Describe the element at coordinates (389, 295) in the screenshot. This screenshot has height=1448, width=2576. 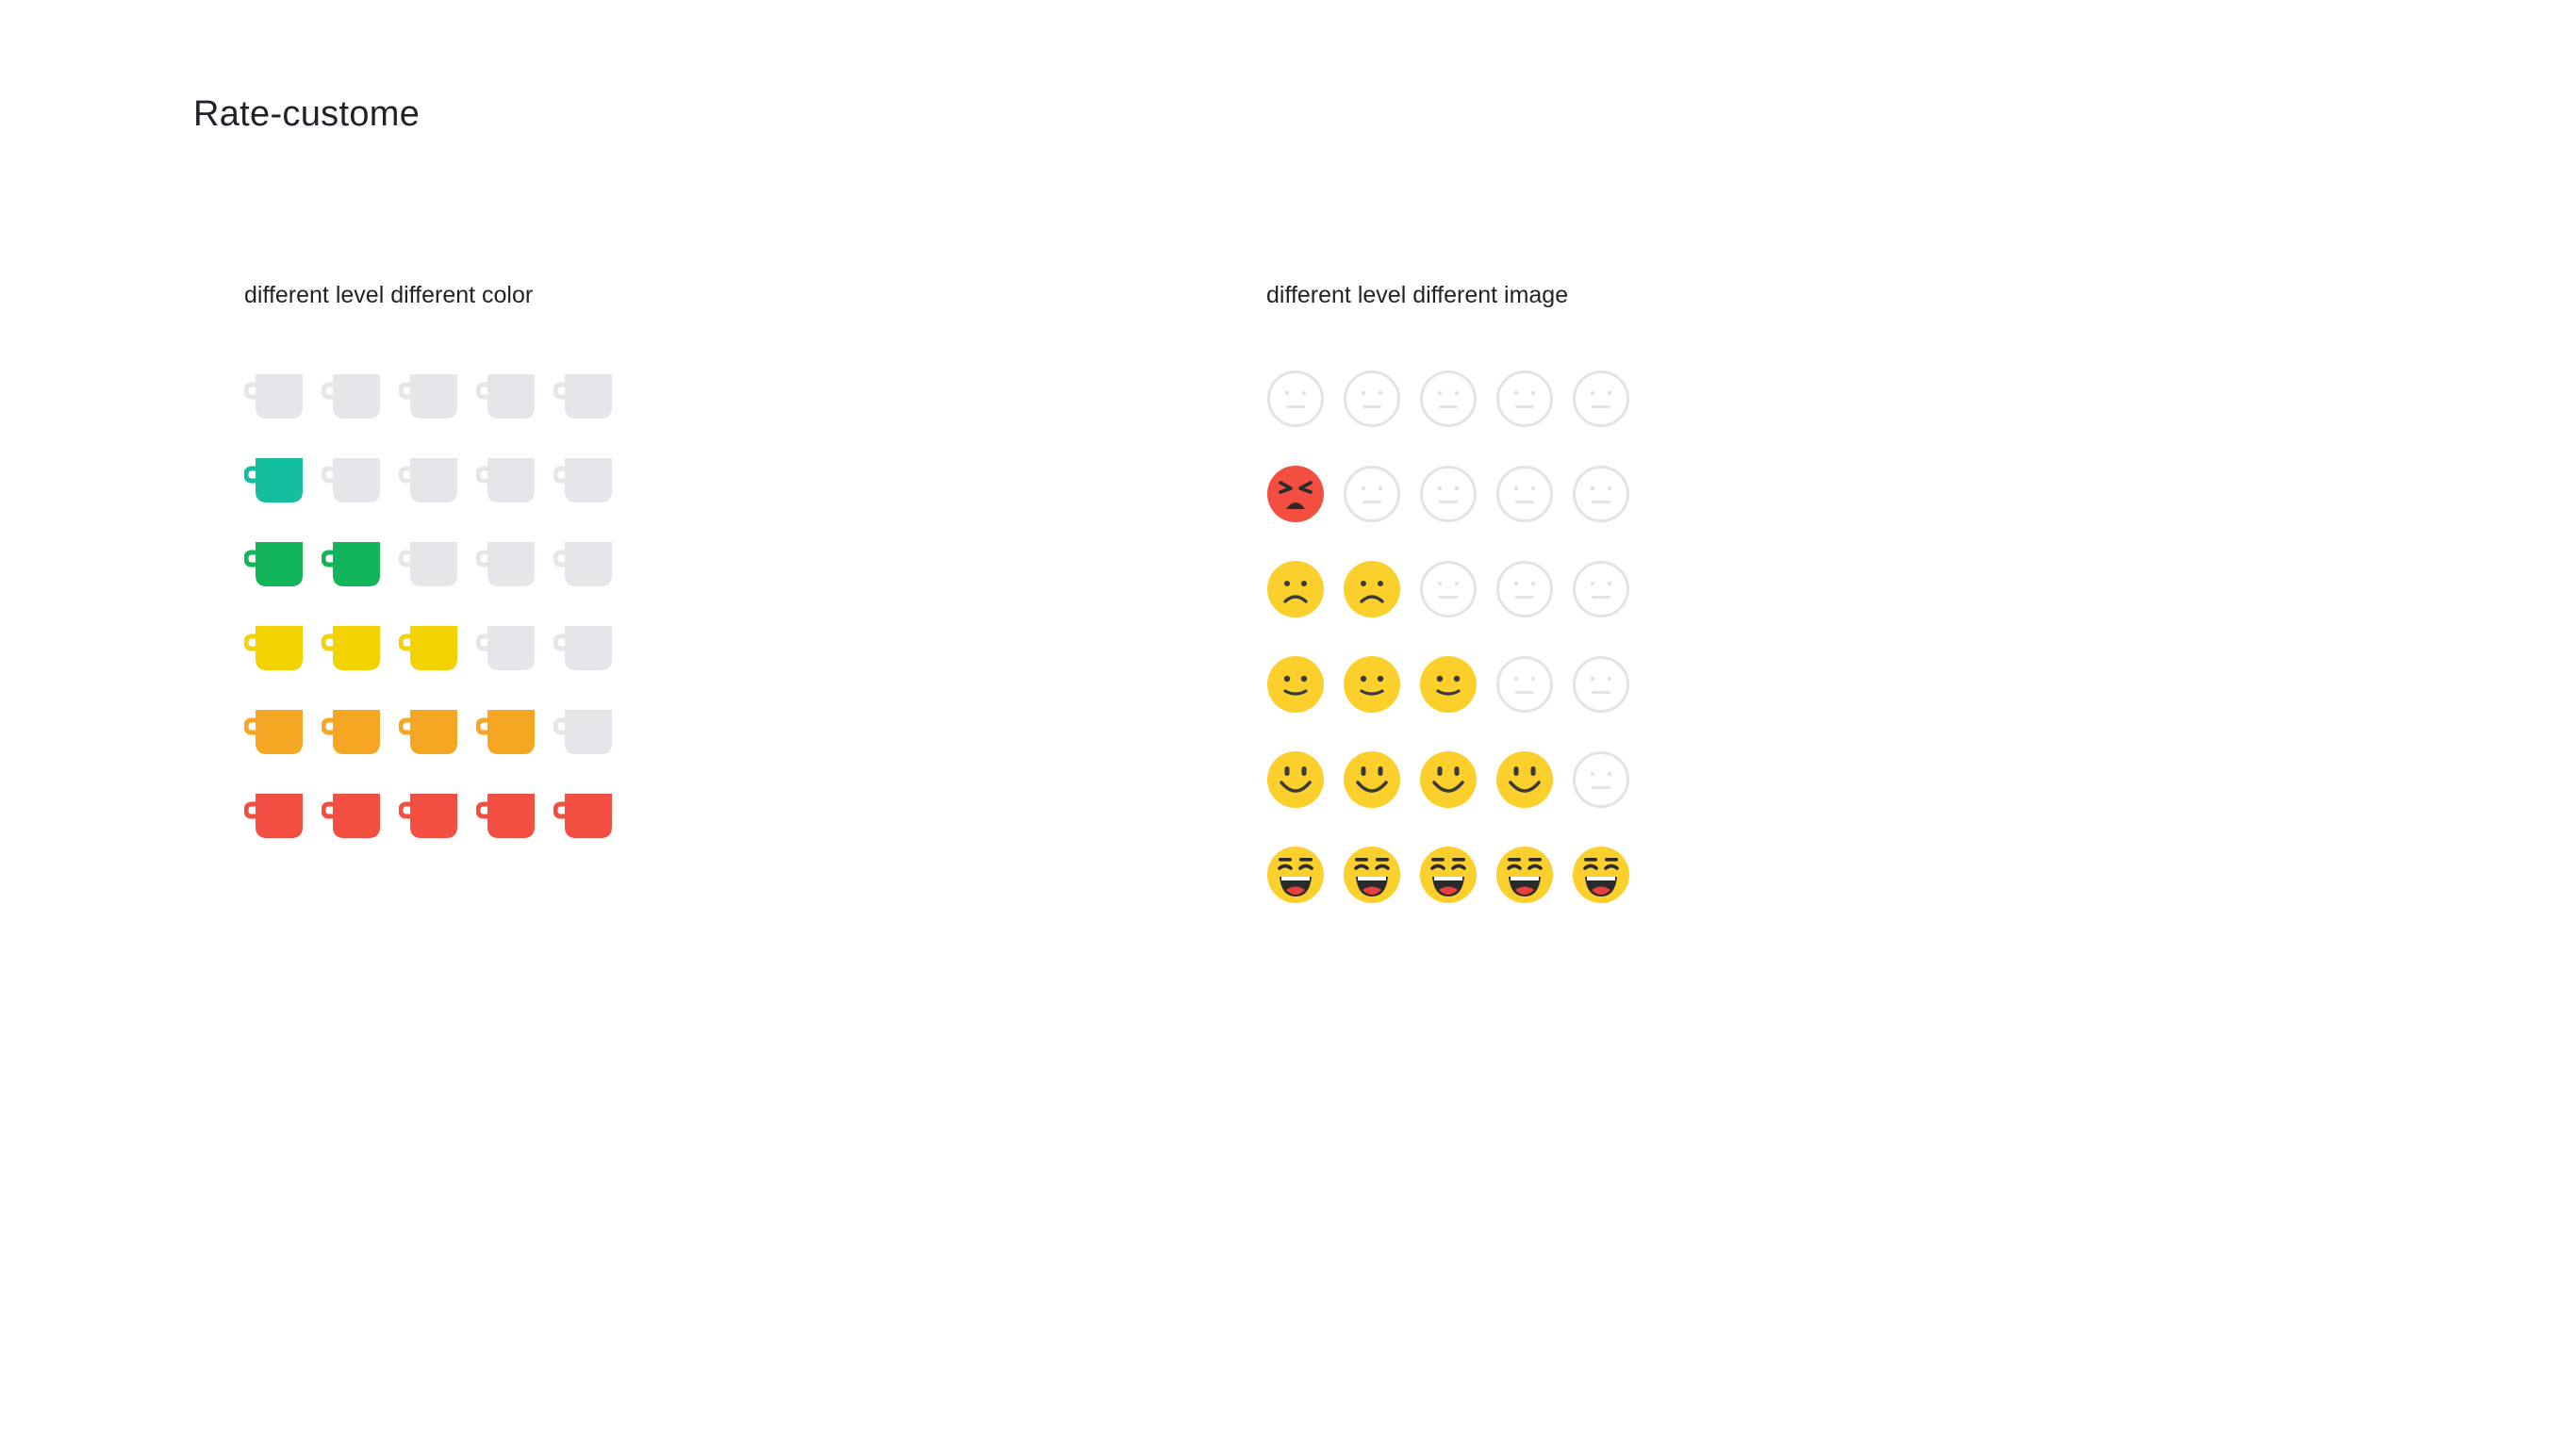
I see `cup-section-title: different level different color` at that location.